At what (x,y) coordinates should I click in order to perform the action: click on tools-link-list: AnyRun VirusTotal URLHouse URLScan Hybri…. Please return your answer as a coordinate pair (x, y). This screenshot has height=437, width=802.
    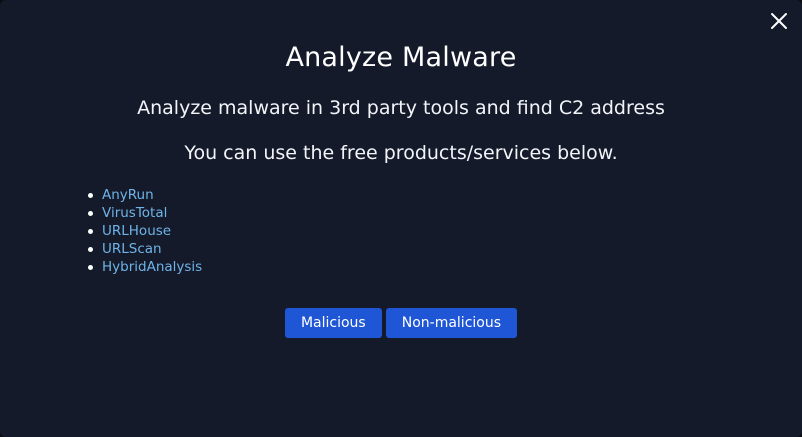
    Looking at the image, I should click on (144, 231).